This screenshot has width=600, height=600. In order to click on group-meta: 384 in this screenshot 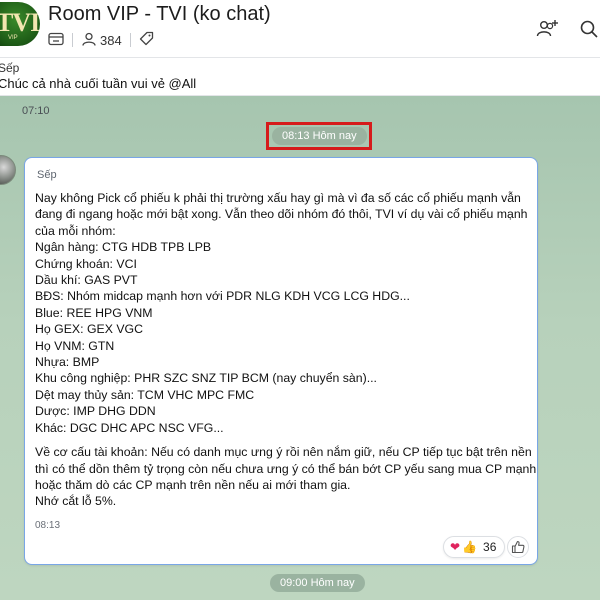, I will do `click(101, 40)`.